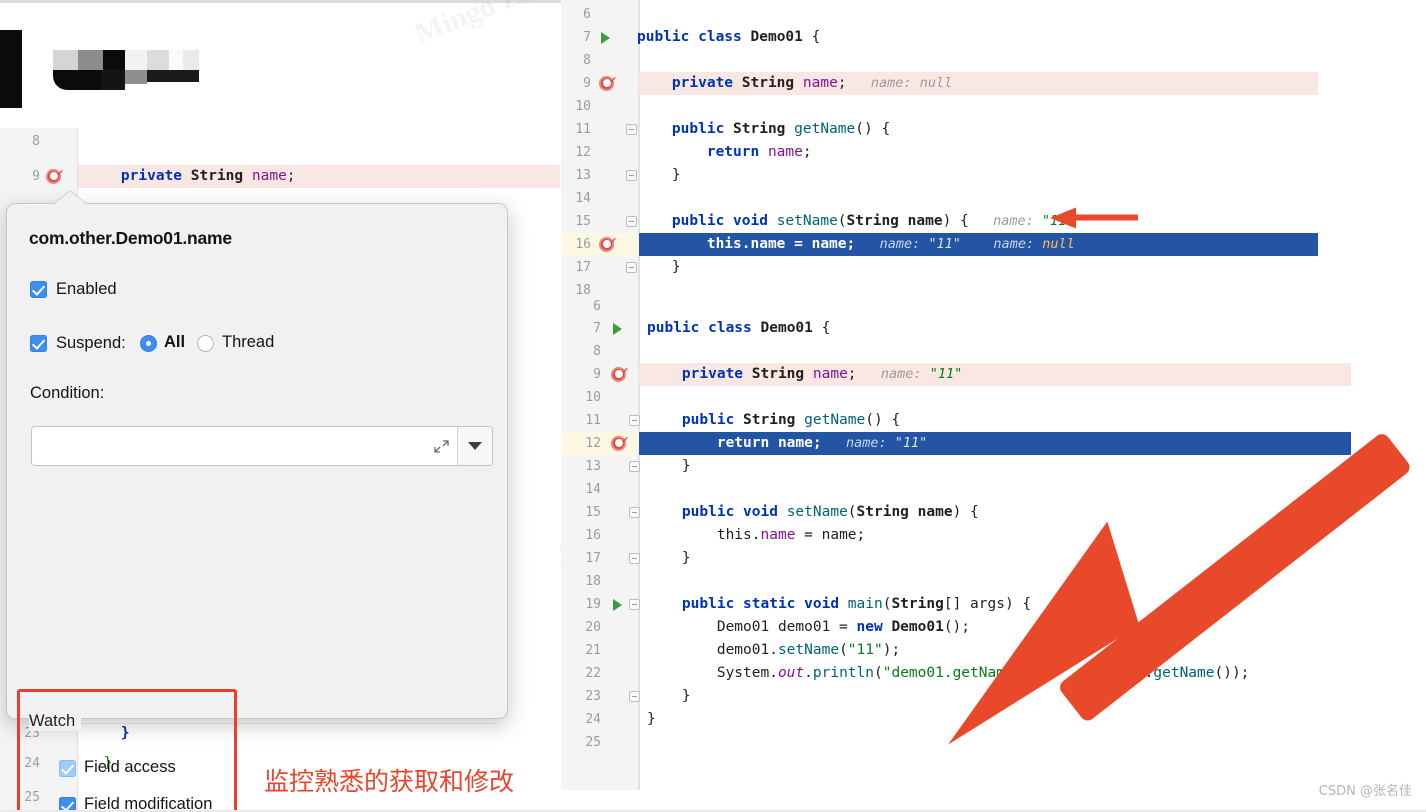 The width and height of the screenshot is (1426, 812). What do you see at coordinates (791, 673) in the screenshot?
I see `code-token: out` at bounding box center [791, 673].